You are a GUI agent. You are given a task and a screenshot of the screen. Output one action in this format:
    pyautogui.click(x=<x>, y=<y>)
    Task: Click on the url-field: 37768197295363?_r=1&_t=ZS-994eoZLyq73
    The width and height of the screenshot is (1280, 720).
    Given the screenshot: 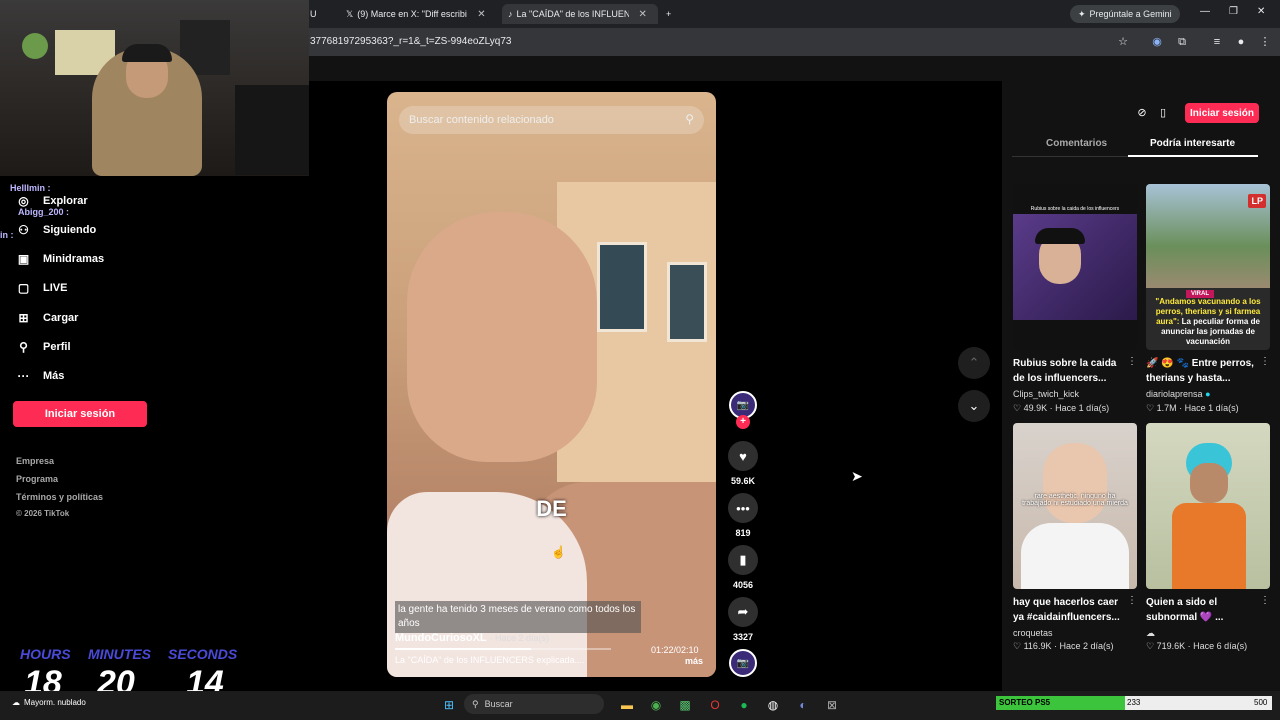 What is the action you would take?
    pyautogui.click(x=410, y=41)
    